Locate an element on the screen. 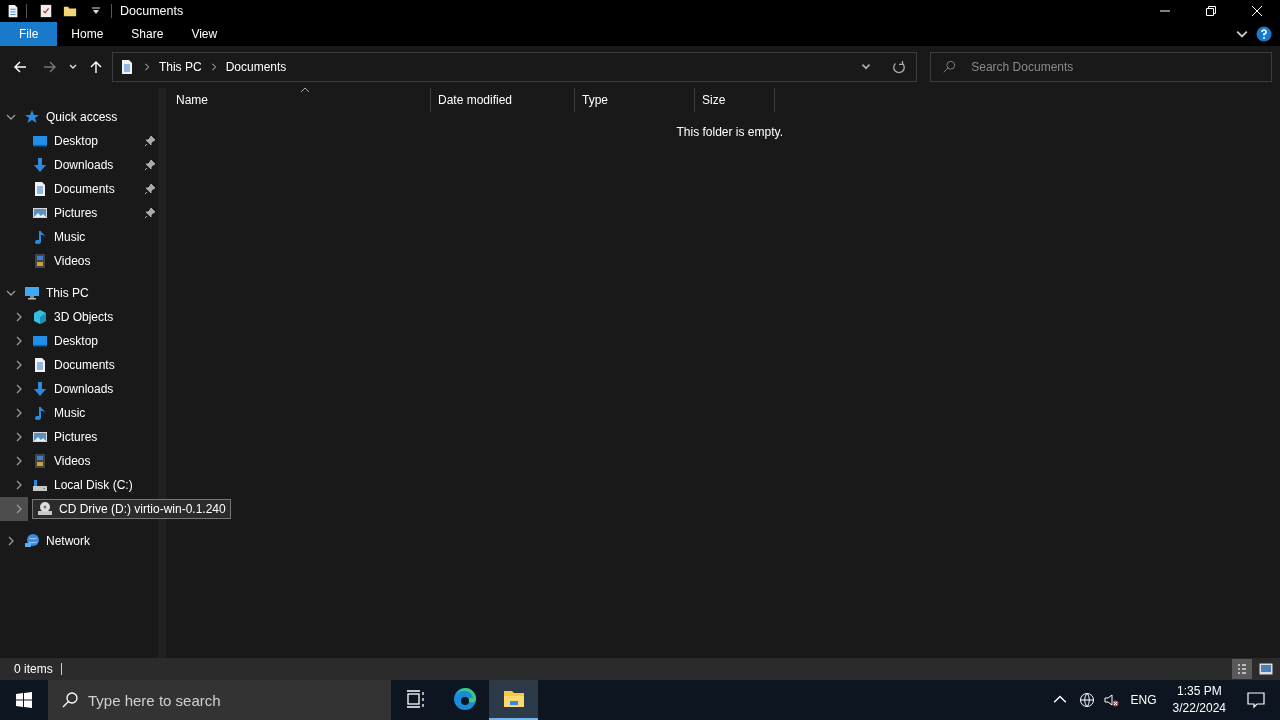  drive-icon is located at coordinates (40, 485).